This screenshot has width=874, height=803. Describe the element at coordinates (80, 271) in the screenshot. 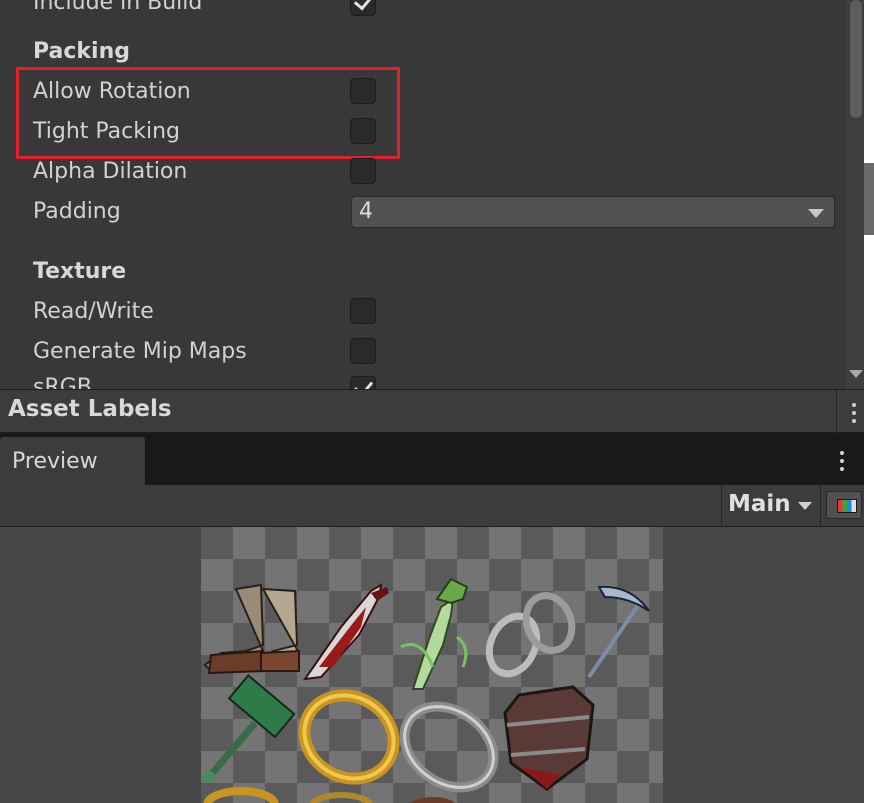

I see `texture-header: Texture` at that location.